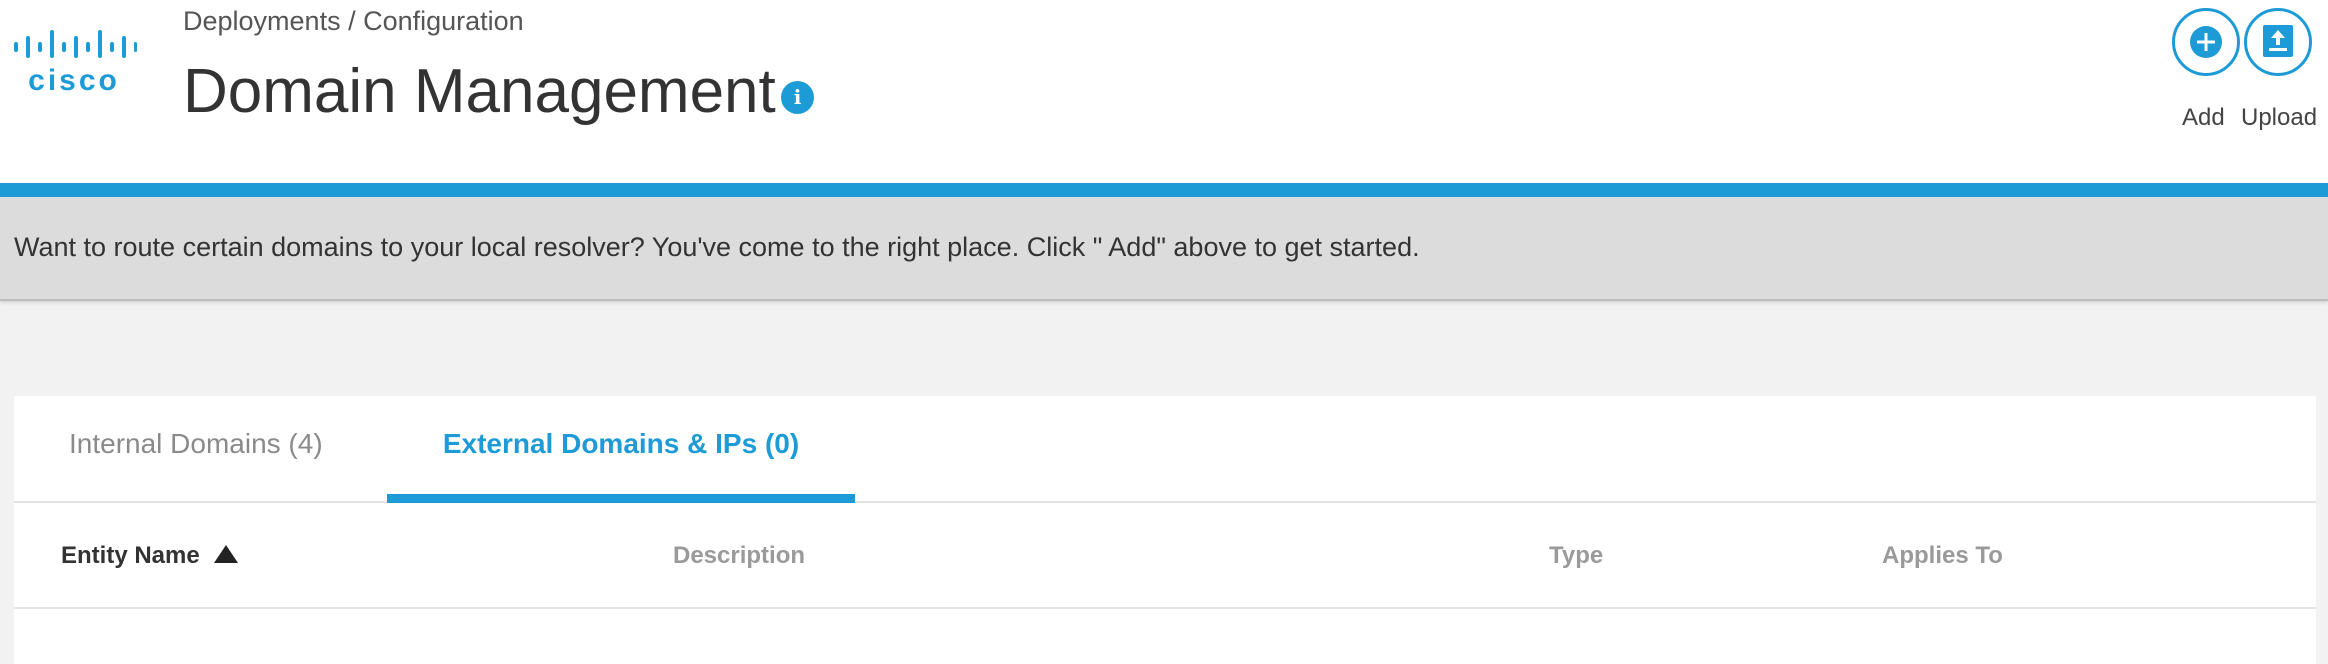 The image size is (2328, 664). Describe the element at coordinates (1164, 190) in the screenshot. I see `accent-bar` at that location.